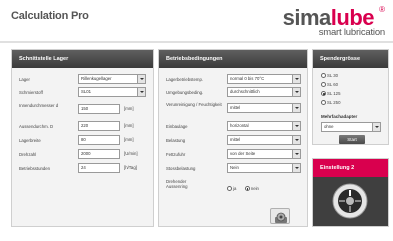  I want to click on field-label: Lager, so click(24, 79).